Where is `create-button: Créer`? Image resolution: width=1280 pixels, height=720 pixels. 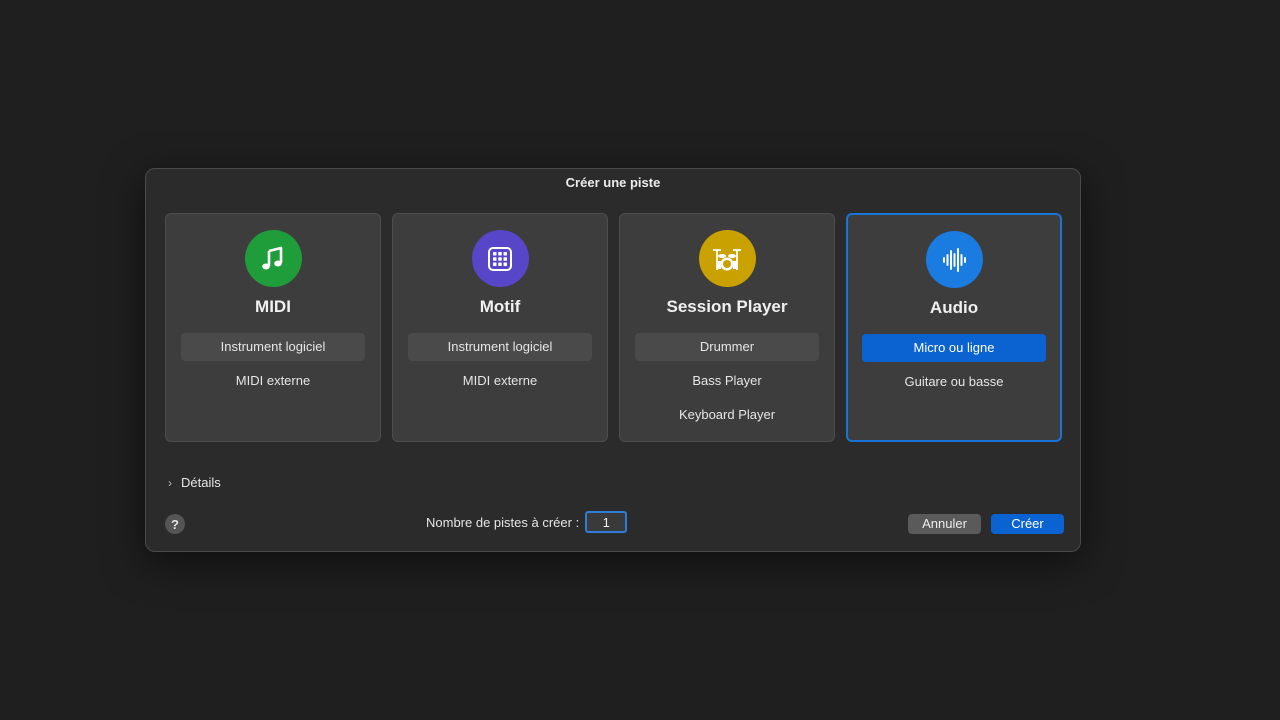
create-button: Créer is located at coordinates (1027, 524).